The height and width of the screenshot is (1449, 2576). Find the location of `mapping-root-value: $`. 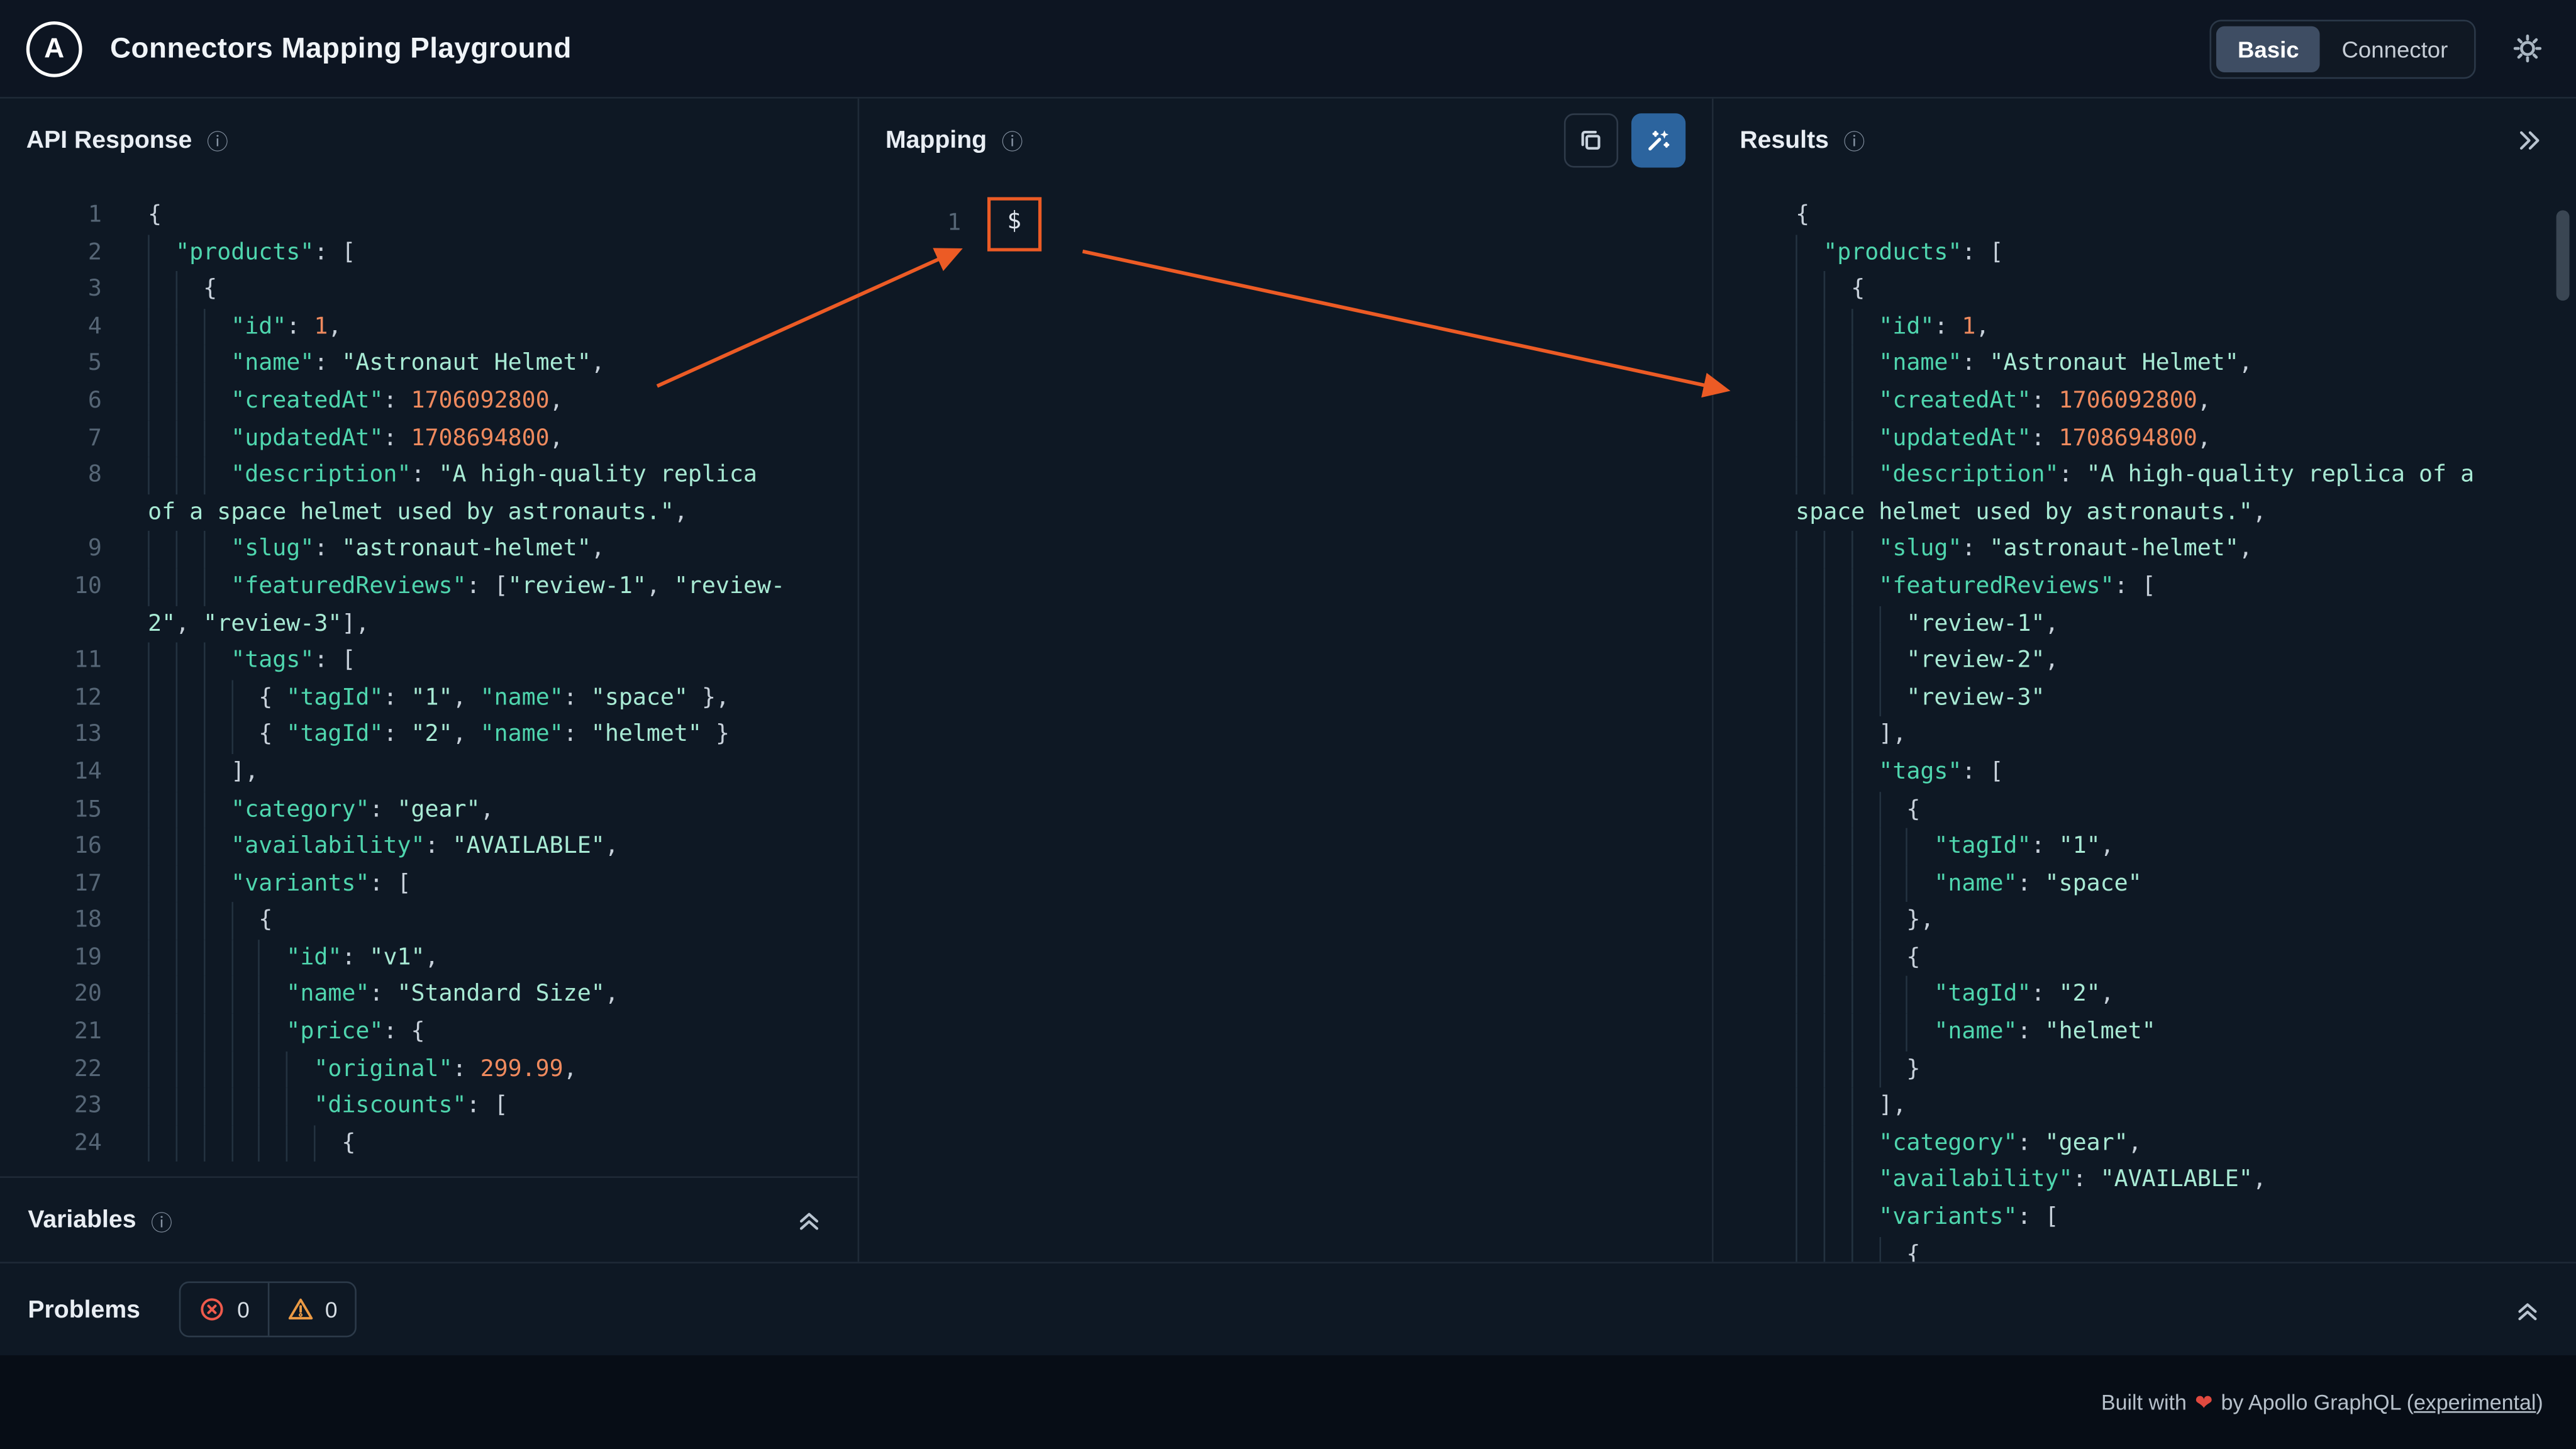

mapping-root-value: $ is located at coordinates (1014, 221).